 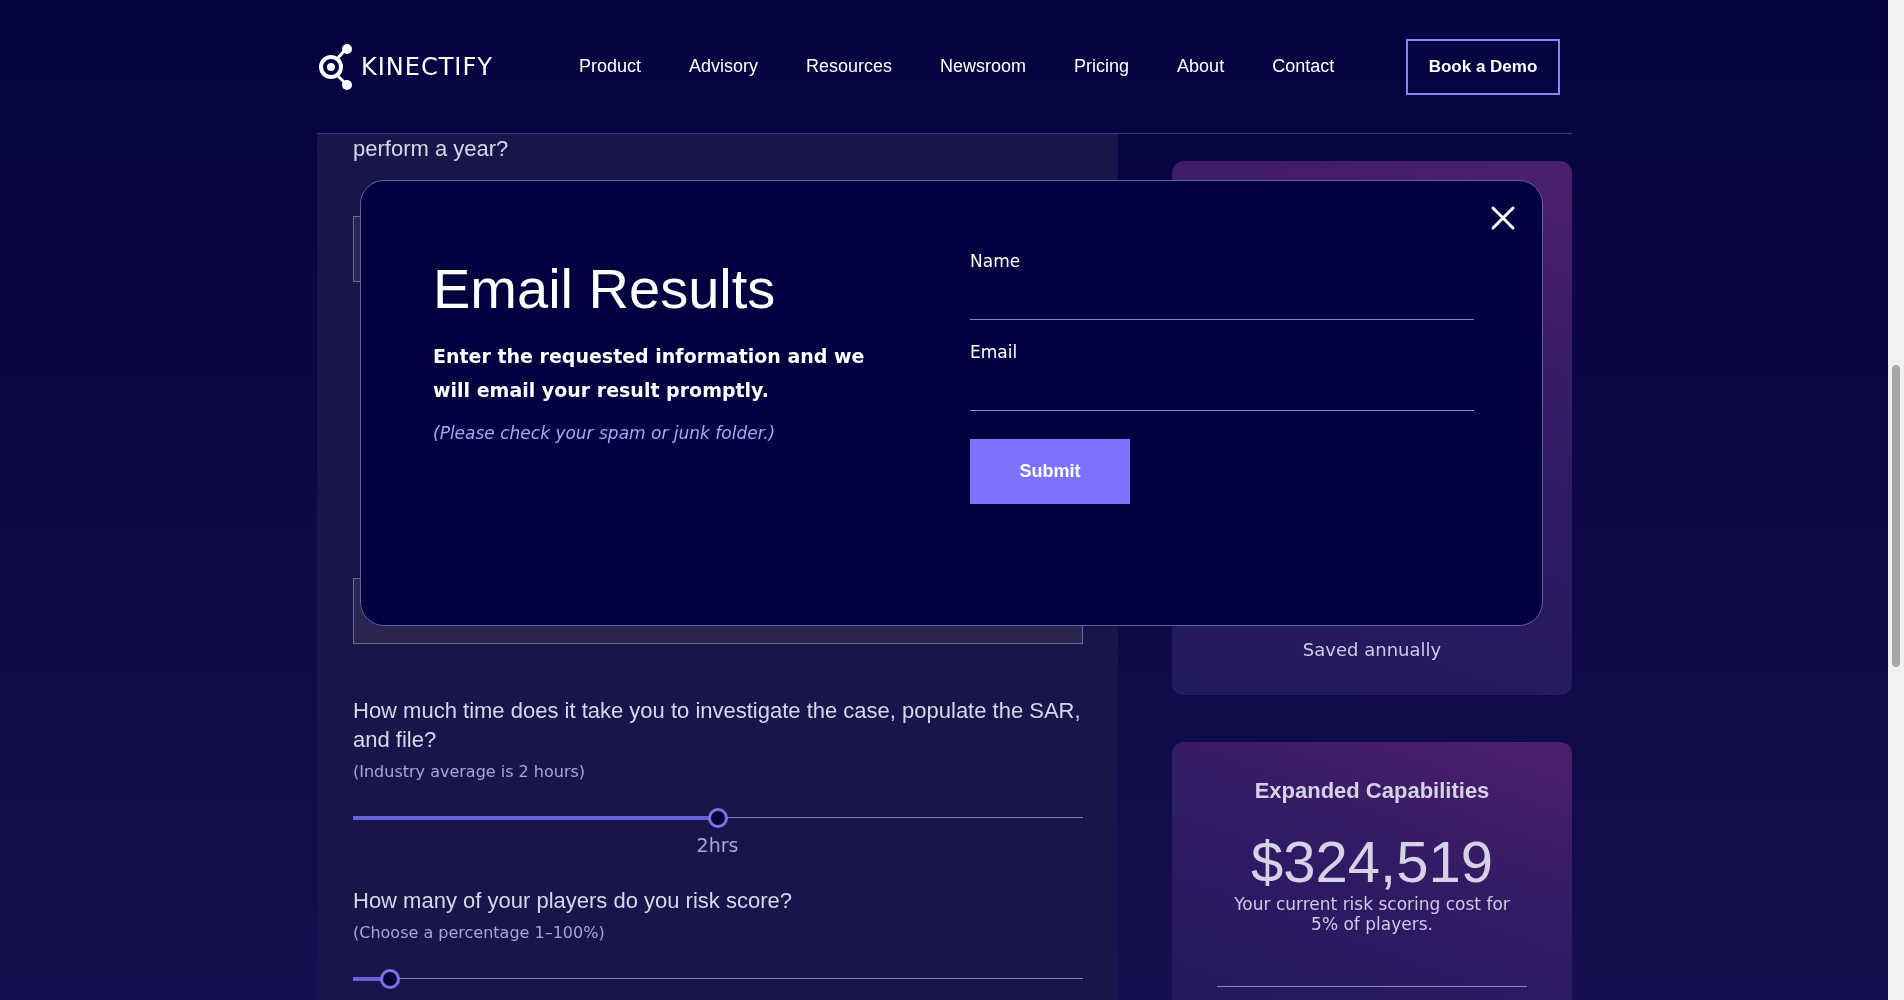 What do you see at coordinates (717, 845) in the screenshot?
I see `slider-value: 2hrs` at bounding box center [717, 845].